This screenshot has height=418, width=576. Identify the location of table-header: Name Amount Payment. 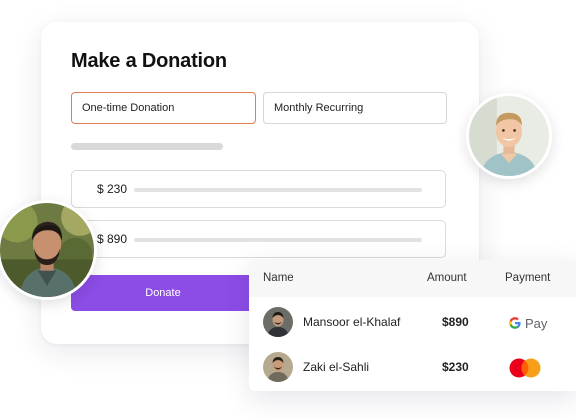
(412, 278).